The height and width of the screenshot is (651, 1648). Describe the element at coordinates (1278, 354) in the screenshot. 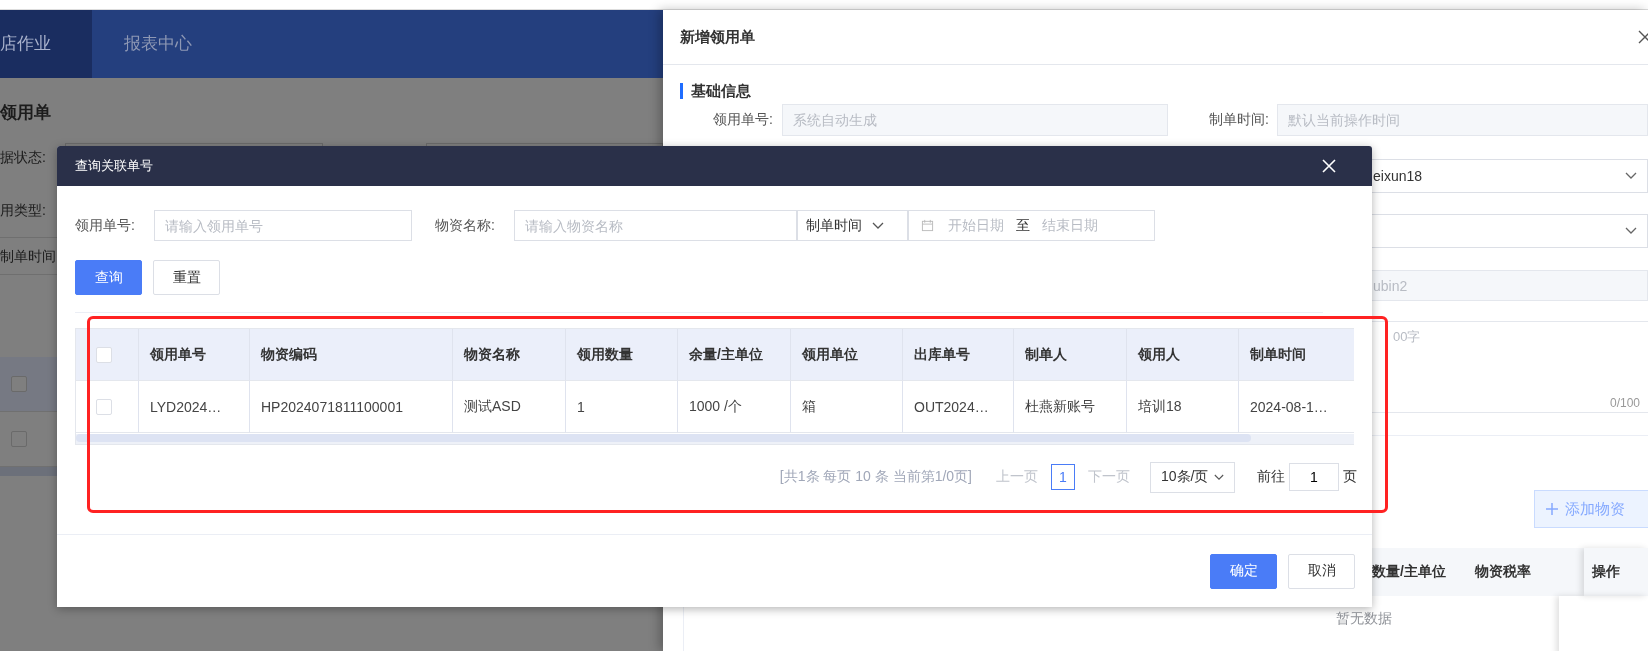

I see `column-header: 制单时间` at that location.